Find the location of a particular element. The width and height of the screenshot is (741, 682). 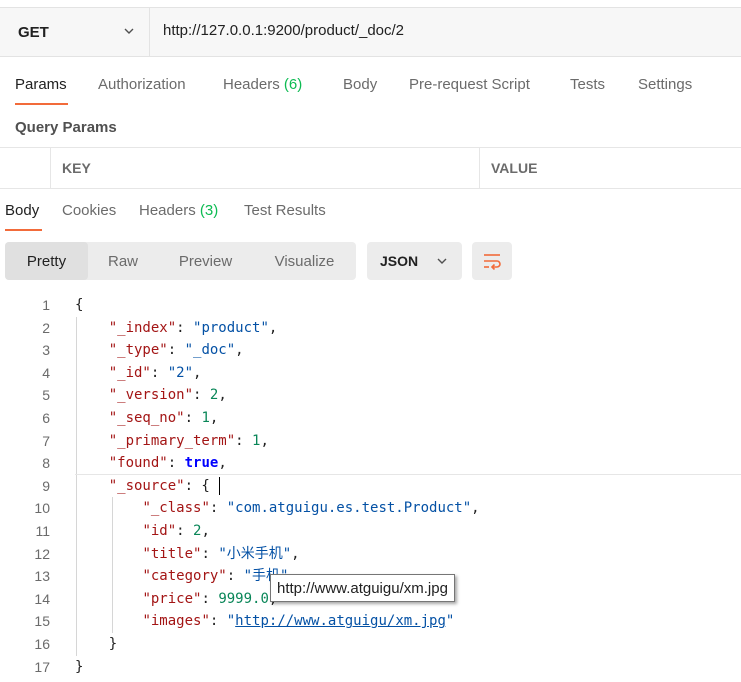

line-number: 17 is located at coordinates (42, 666).